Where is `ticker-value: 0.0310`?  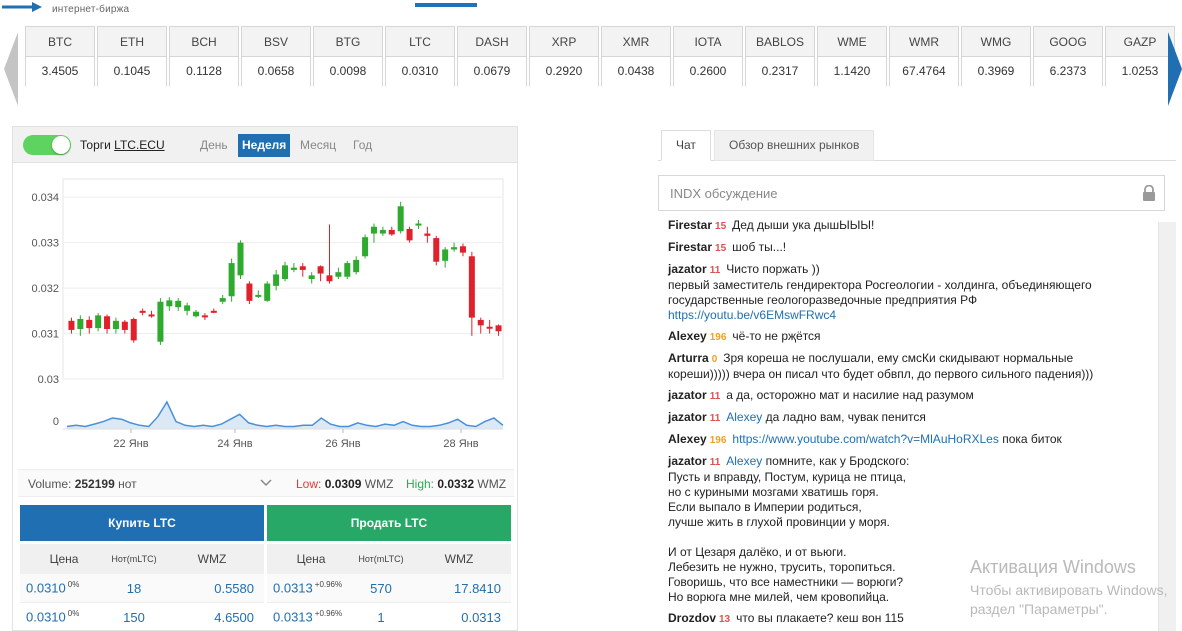
ticker-value: 0.0310 is located at coordinates (420, 71).